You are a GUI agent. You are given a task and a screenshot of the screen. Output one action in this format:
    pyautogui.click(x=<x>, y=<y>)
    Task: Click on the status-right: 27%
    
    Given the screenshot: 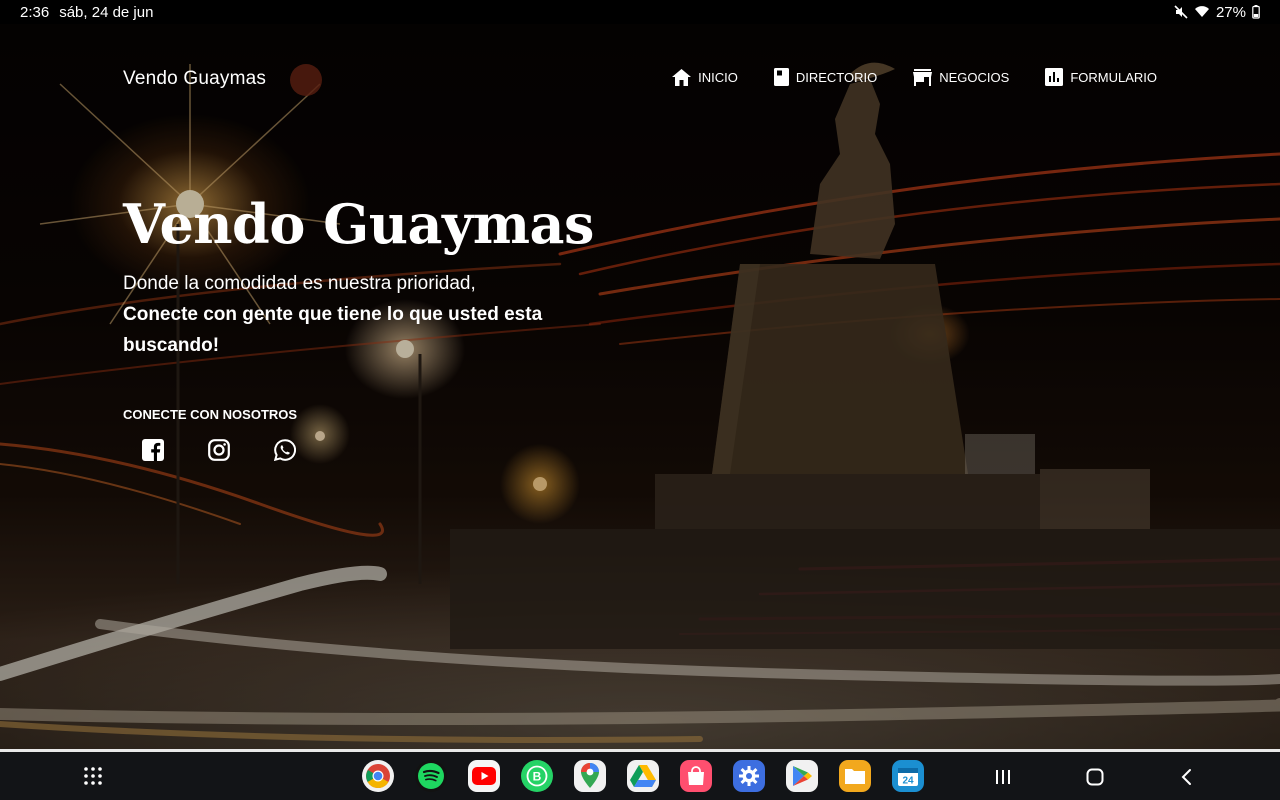 What is the action you would take?
    pyautogui.click(x=1217, y=12)
    